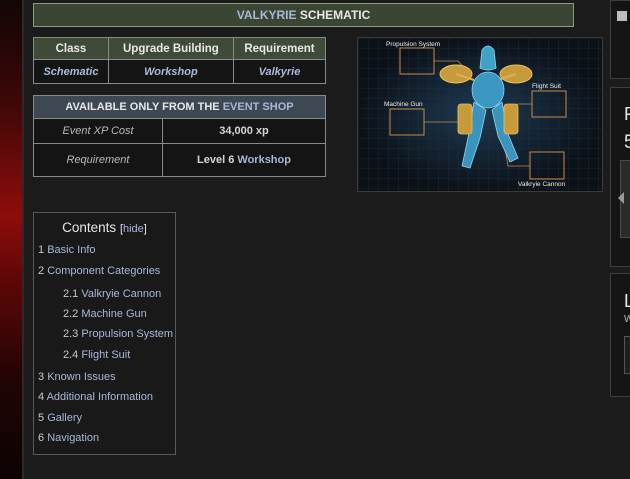 This screenshot has height=479, width=630. I want to click on right-panel-icon, so click(622, 16).